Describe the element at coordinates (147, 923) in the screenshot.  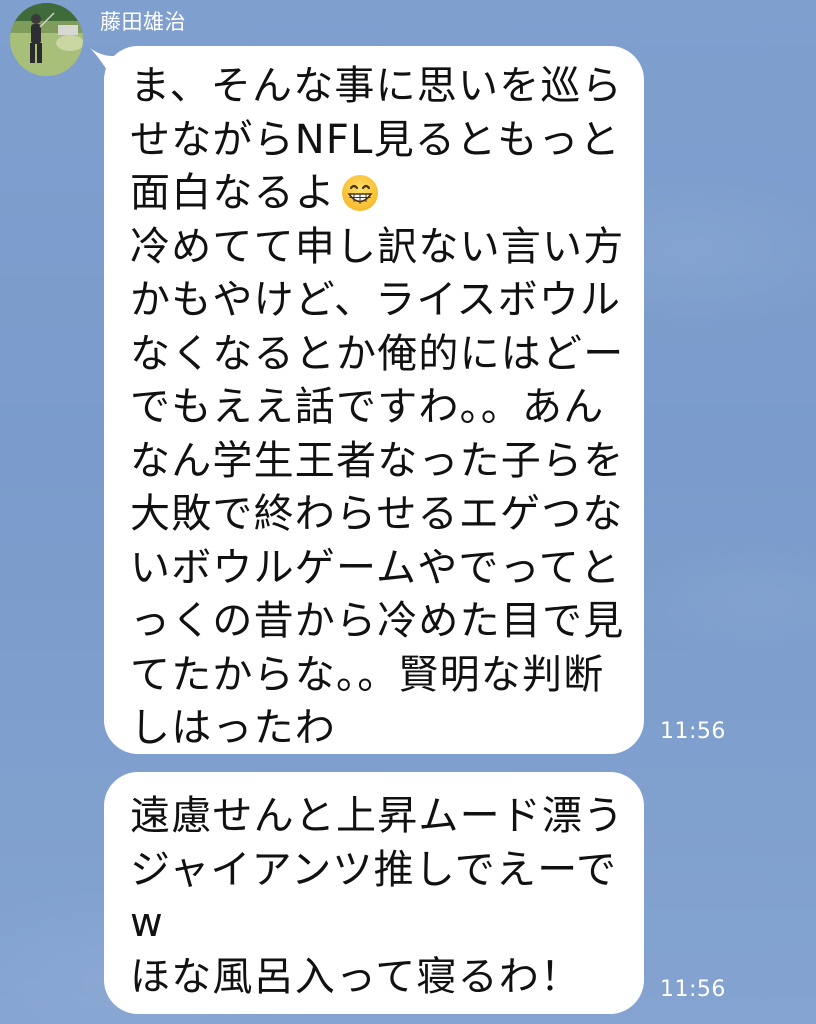
I see `message-line: w` at that location.